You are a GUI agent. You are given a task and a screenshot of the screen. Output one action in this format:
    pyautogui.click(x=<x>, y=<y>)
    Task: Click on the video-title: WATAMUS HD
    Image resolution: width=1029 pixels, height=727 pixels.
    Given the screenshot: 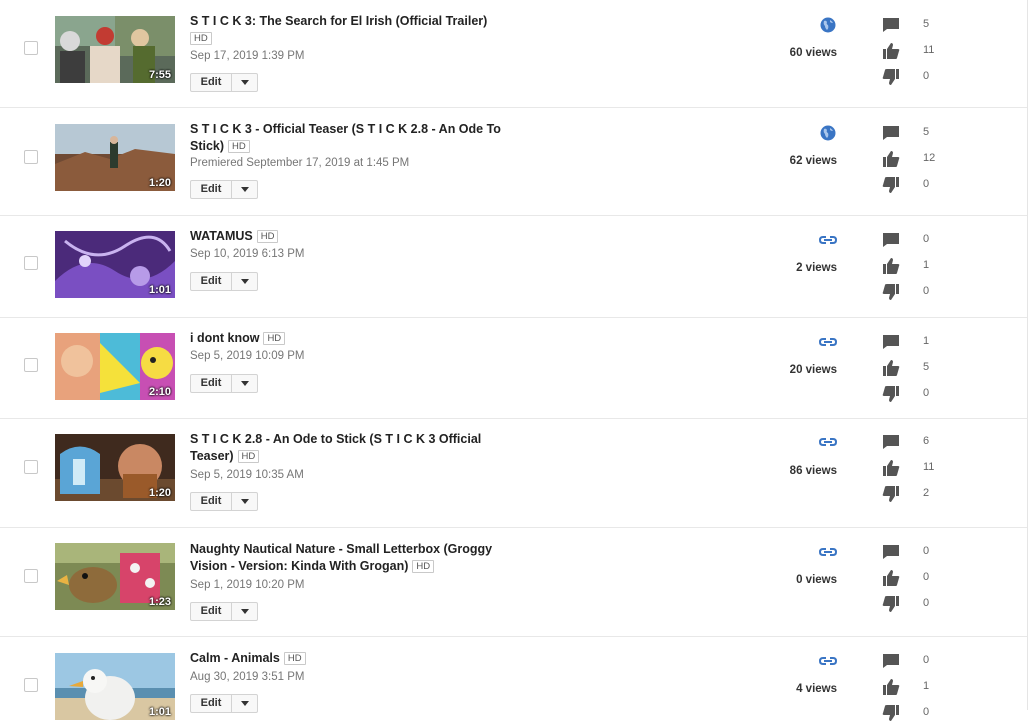 What is the action you would take?
    pyautogui.click(x=350, y=236)
    